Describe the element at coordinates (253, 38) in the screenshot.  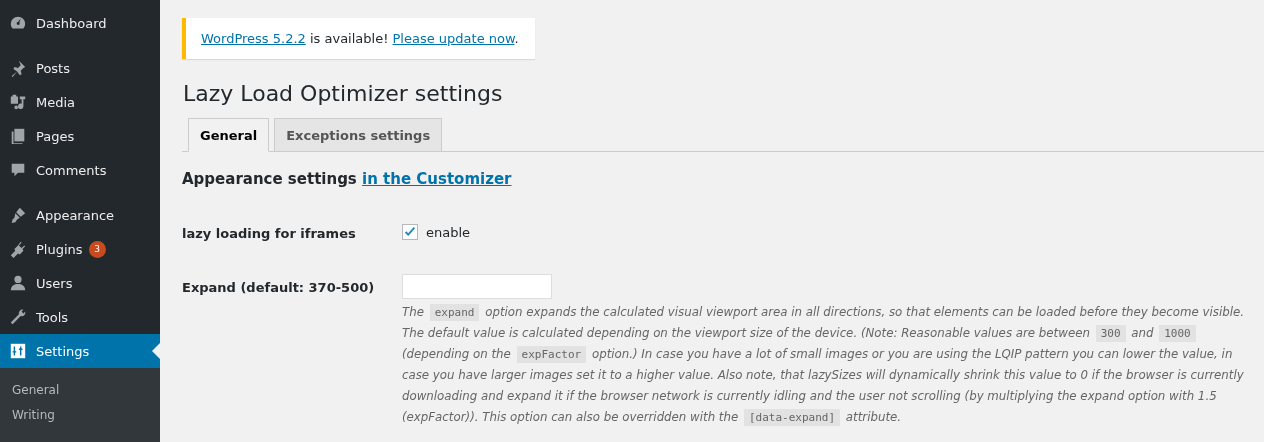
I see `notice-link: WordPress 5.2.2` at that location.